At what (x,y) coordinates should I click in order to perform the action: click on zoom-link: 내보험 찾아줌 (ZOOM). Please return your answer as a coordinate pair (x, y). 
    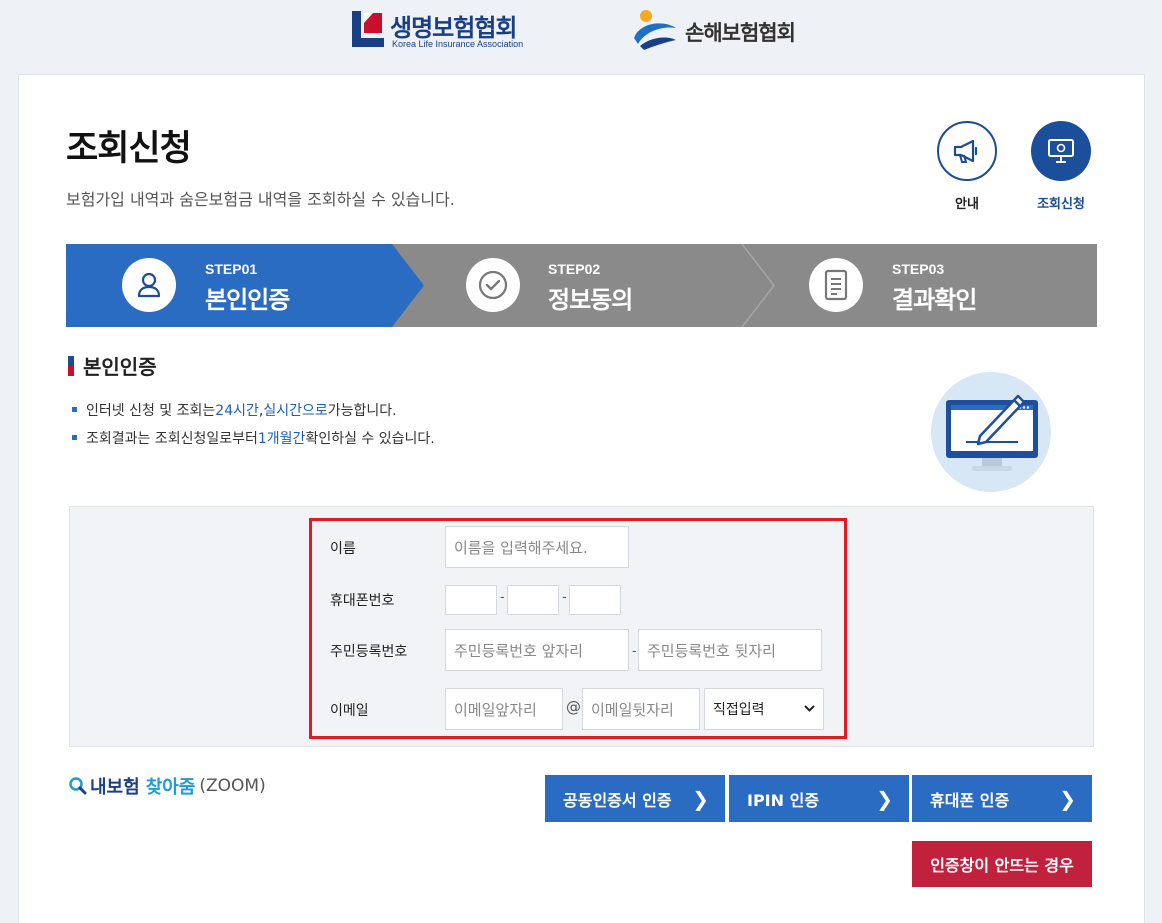
    Looking at the image, I should click on (167, 786).